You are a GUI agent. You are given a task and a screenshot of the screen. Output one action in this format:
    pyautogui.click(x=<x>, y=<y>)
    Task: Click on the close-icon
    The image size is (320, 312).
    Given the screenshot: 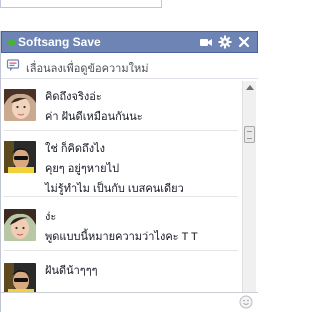 What is the action you would take?
    pyautogui.click(x=244, y=42)
    